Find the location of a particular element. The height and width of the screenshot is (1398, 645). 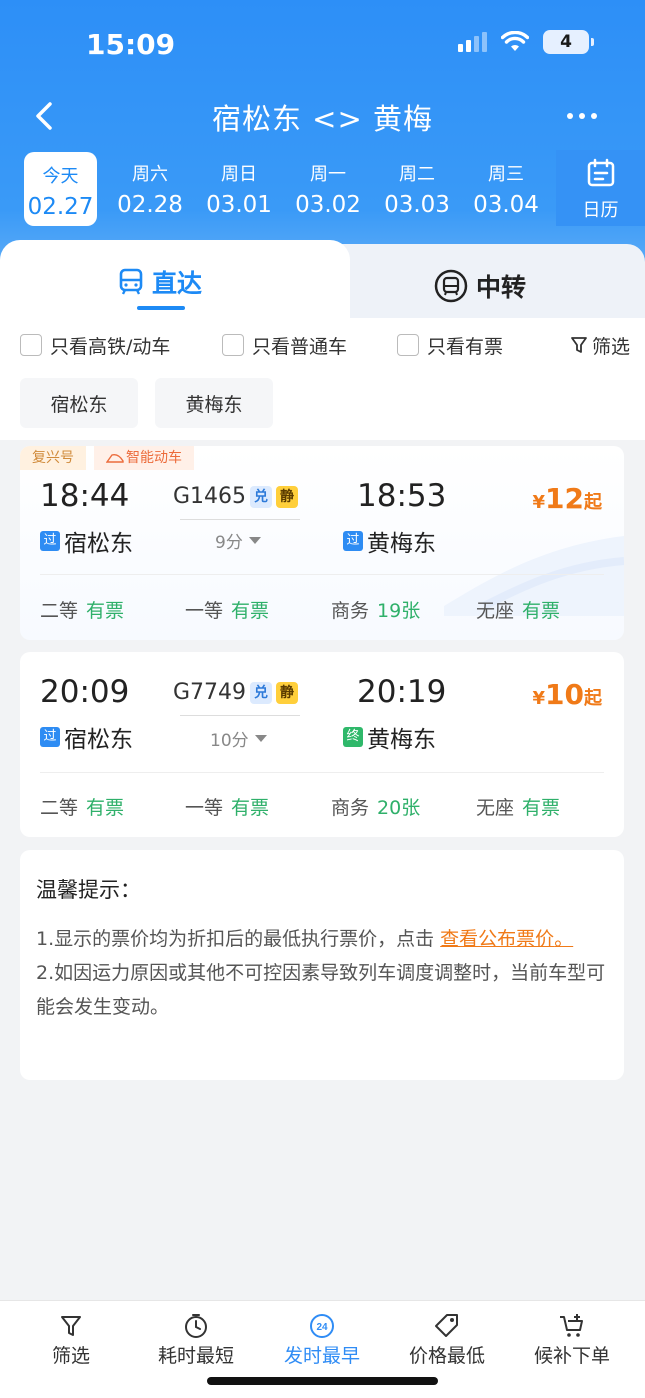

station-chip-departure: 宿松东 is located at coordinates (79, 403).